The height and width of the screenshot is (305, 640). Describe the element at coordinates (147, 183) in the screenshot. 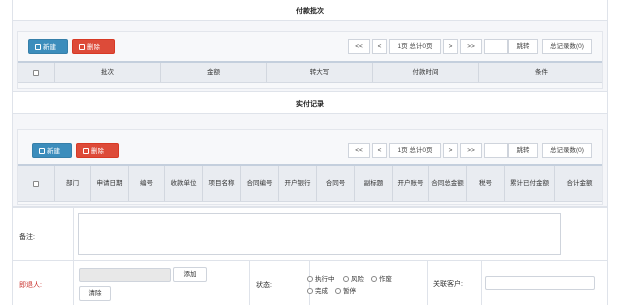

I see `column-header: 编号` at that location.